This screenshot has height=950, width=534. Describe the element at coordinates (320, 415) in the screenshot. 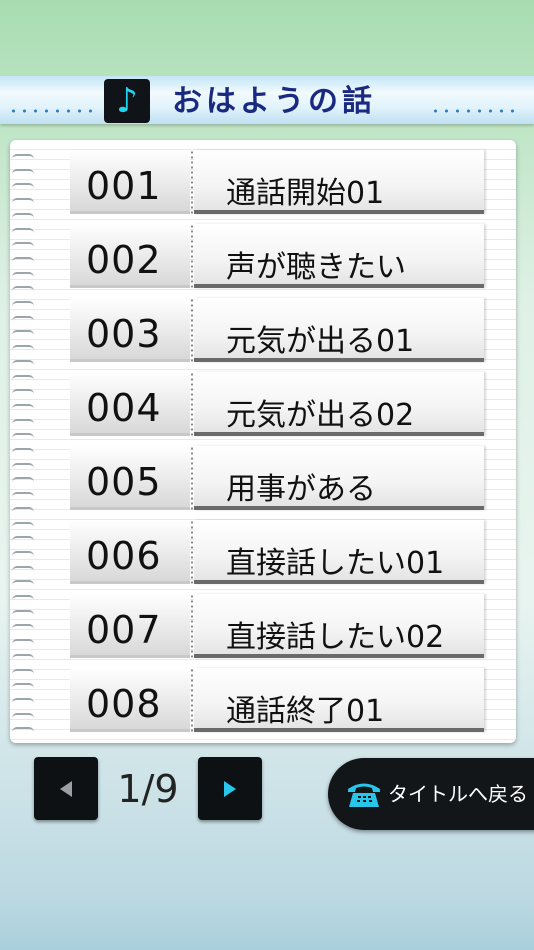

I see `list-item-name: 元気が出る02` at that location.